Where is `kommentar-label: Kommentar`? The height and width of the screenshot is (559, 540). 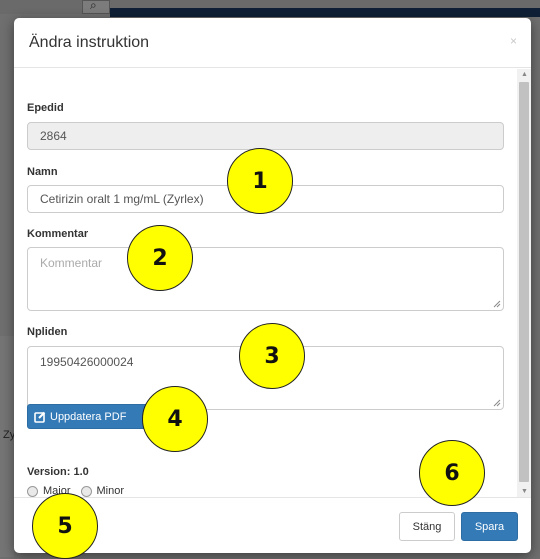 kommentar-label: Kommentar is located at coordinates (58, 234).